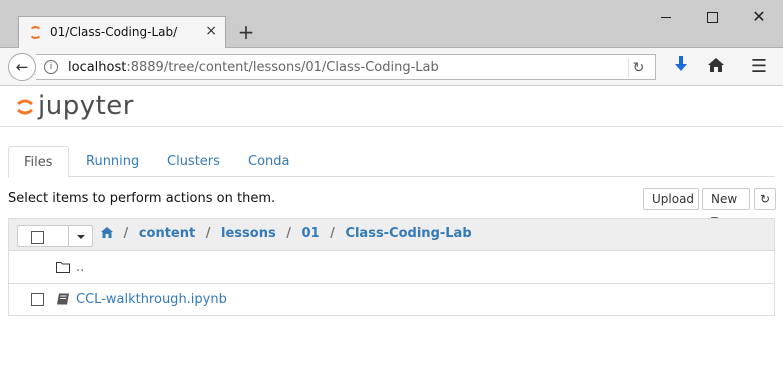 This screenshot has height=384, width=783. What do you see at coordinates (726, 207) in the screenshot?
I see `new-button: New ▼` at bounding box center [726, 207].